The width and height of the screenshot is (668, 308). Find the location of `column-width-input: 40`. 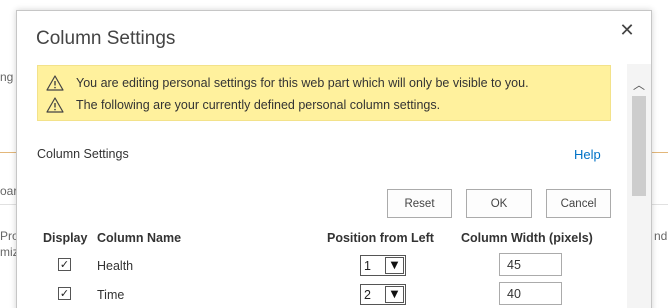

column-width-input: 40 is located at coordinates (530, 293).